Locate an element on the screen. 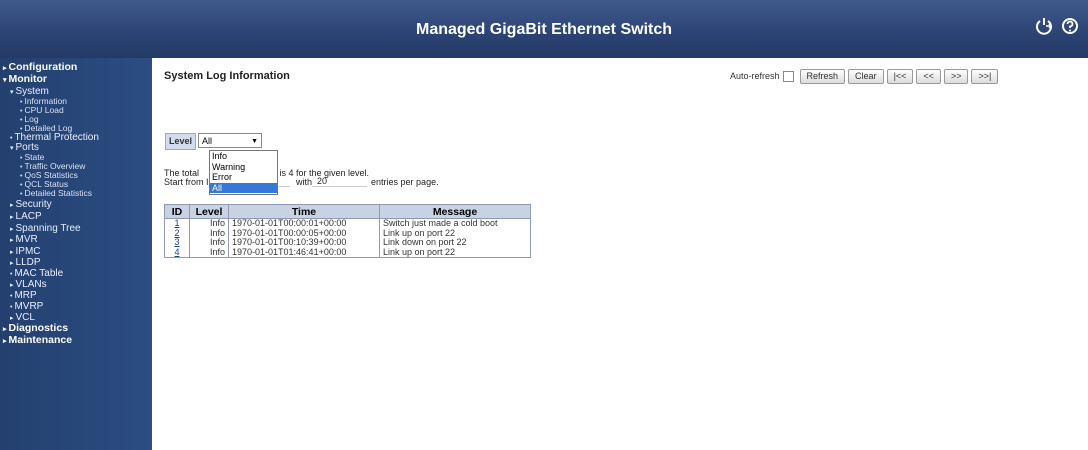 This screenshot has height=450, width=1088. prev-page-button: << is located at coordinates (928, 76).